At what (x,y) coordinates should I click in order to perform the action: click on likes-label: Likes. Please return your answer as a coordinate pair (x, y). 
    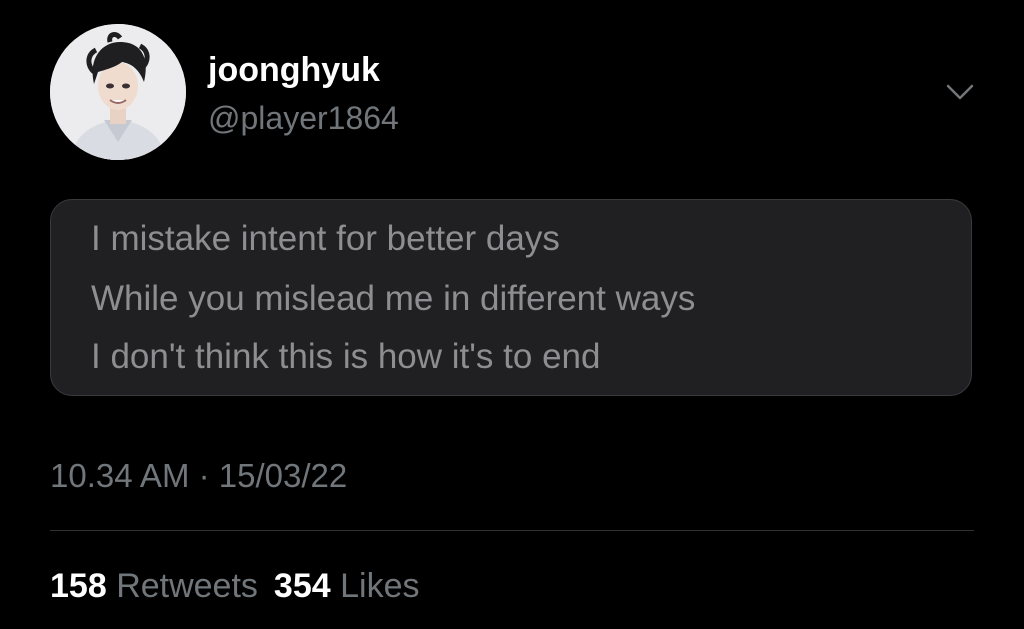
    Looking at the image, I should click on (380, 586).